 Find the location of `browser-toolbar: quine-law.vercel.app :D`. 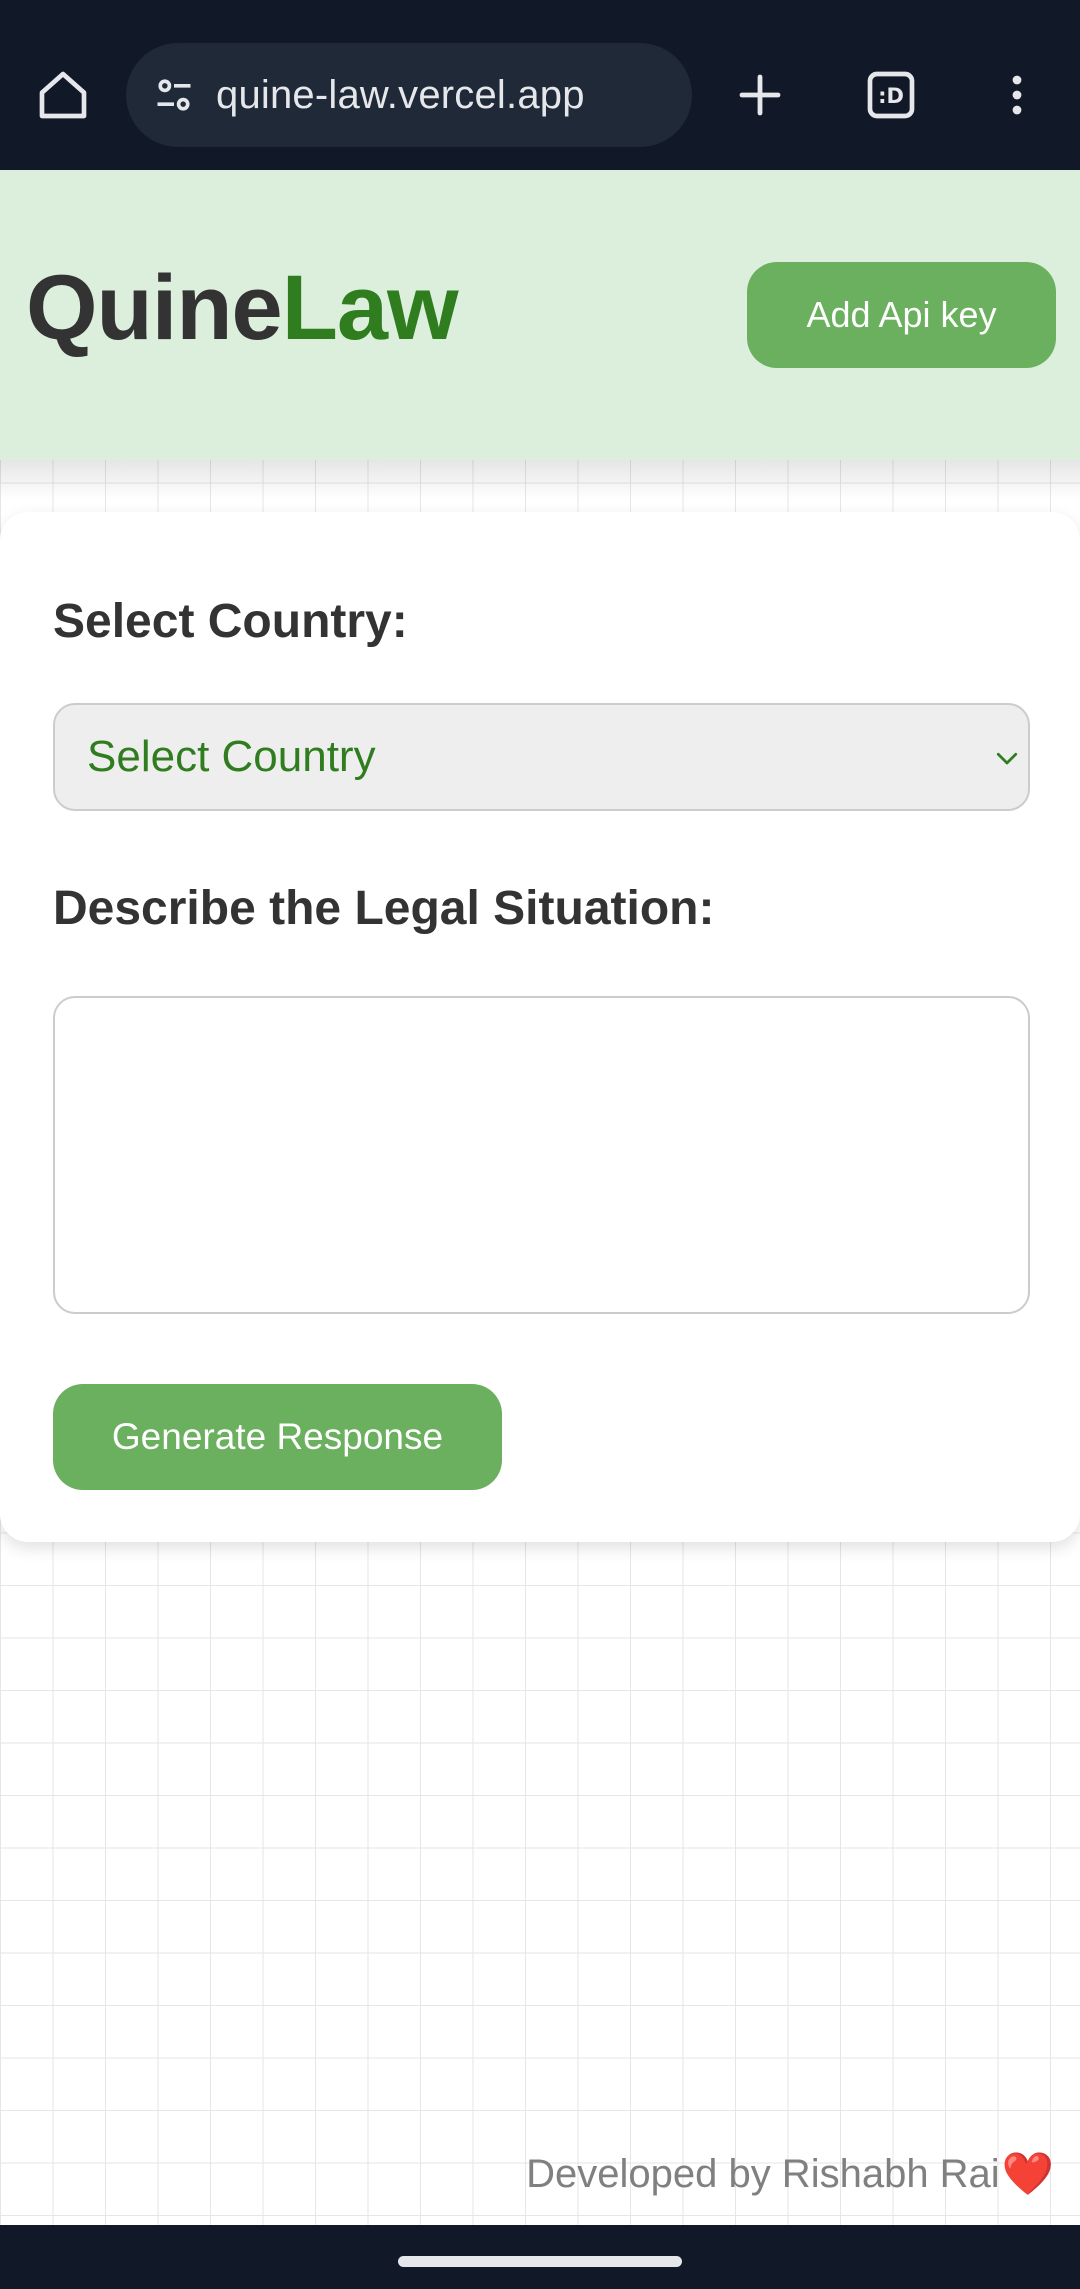

browser-toolbar: quine-law.vercel.app :D is located at coordinates (540, 85).